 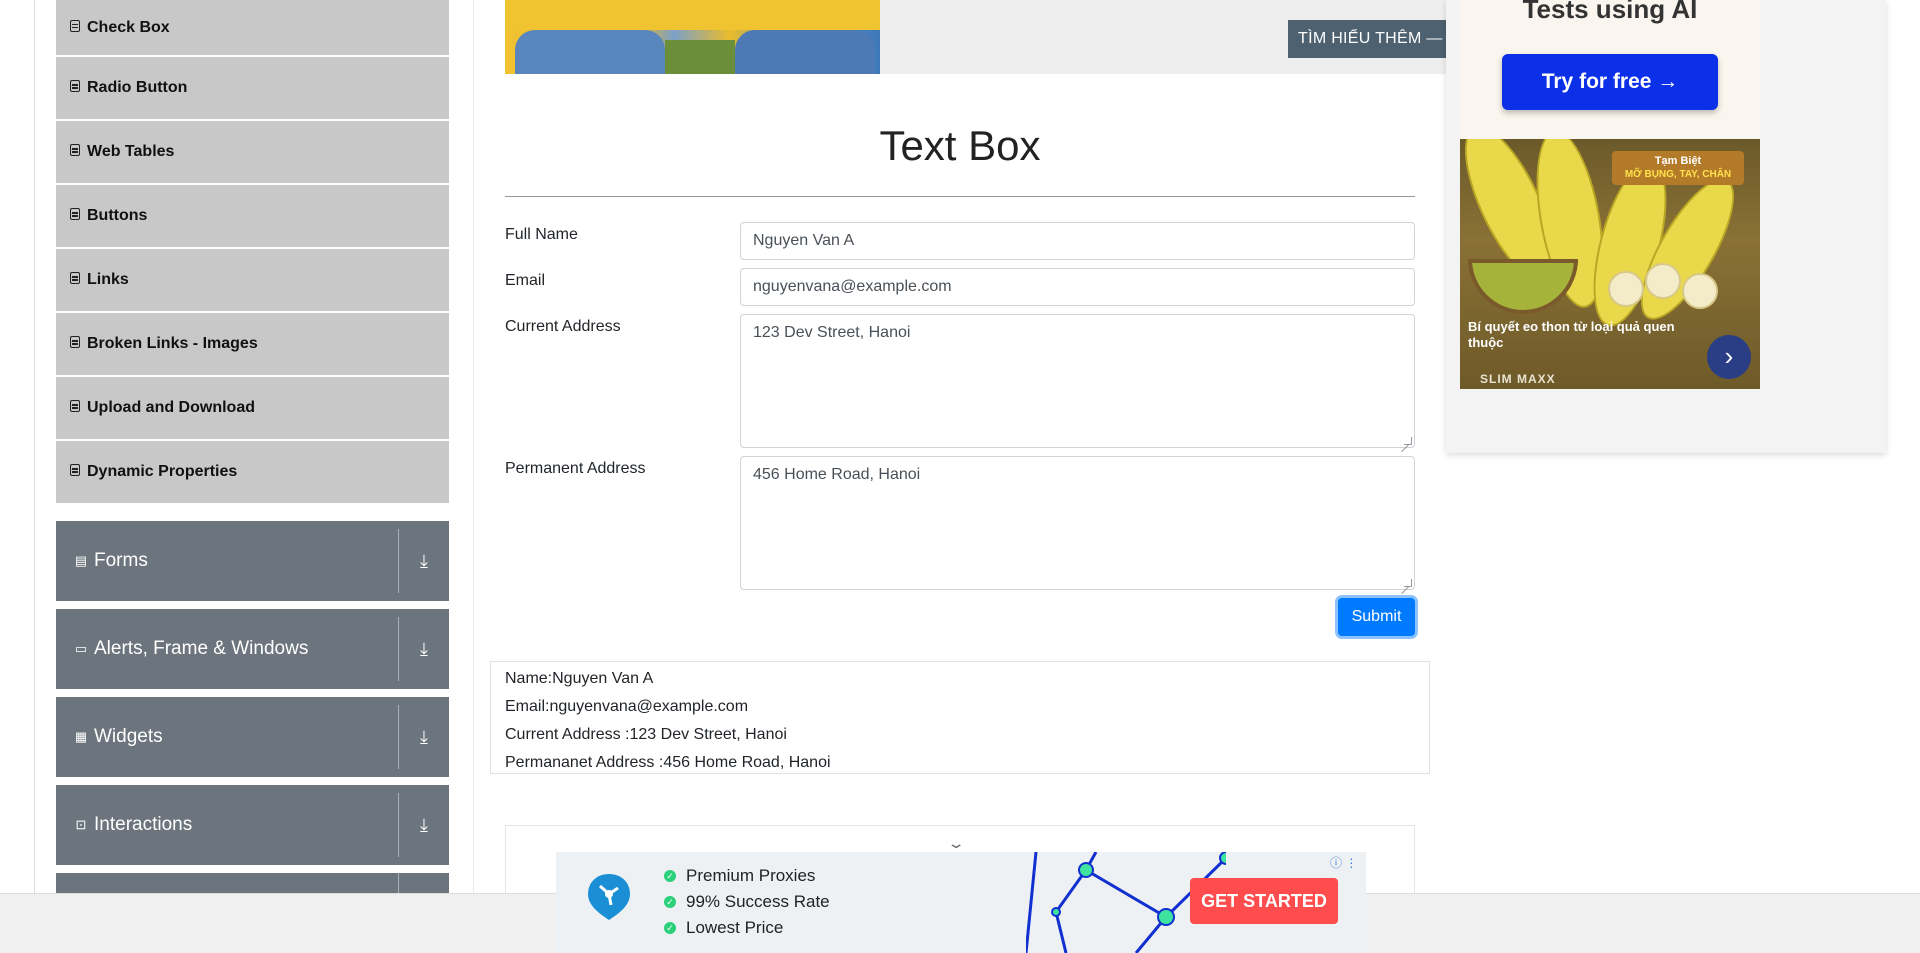 What do you see at coordinates (692, 37) in the screenshot?
I see `banner-image` at bounding box center [692, 37].